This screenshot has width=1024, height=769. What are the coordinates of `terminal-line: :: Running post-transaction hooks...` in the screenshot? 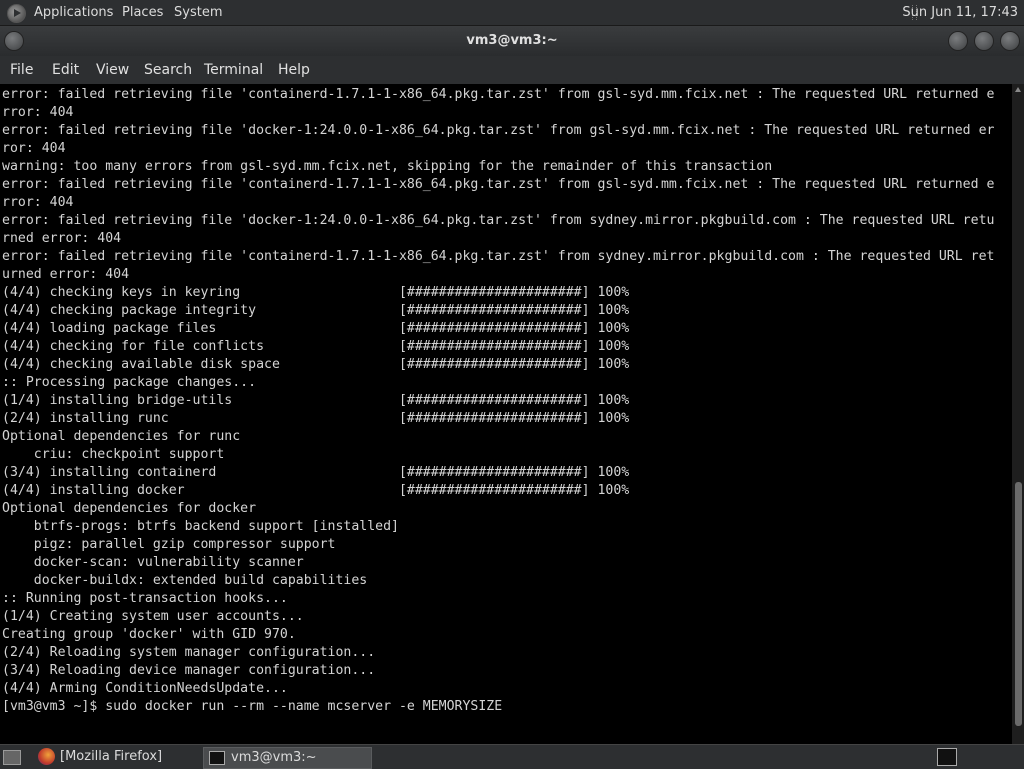 It's located at (145, 598).